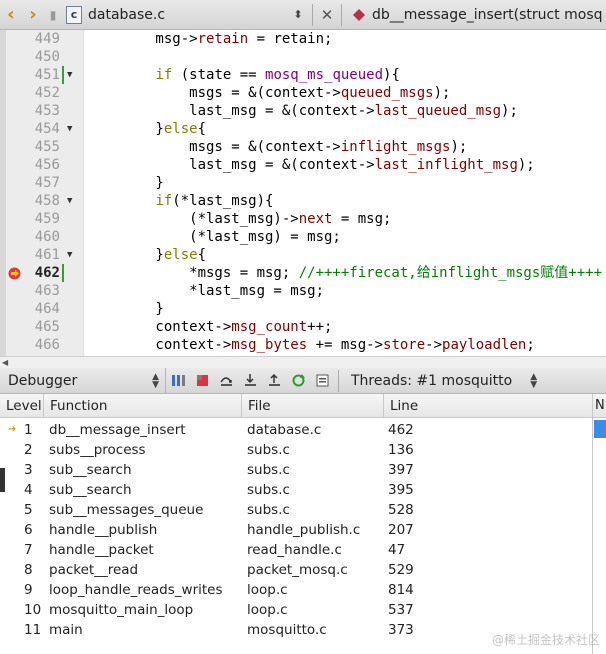  I want to click on code-line: 464 }, so click(303, 309).